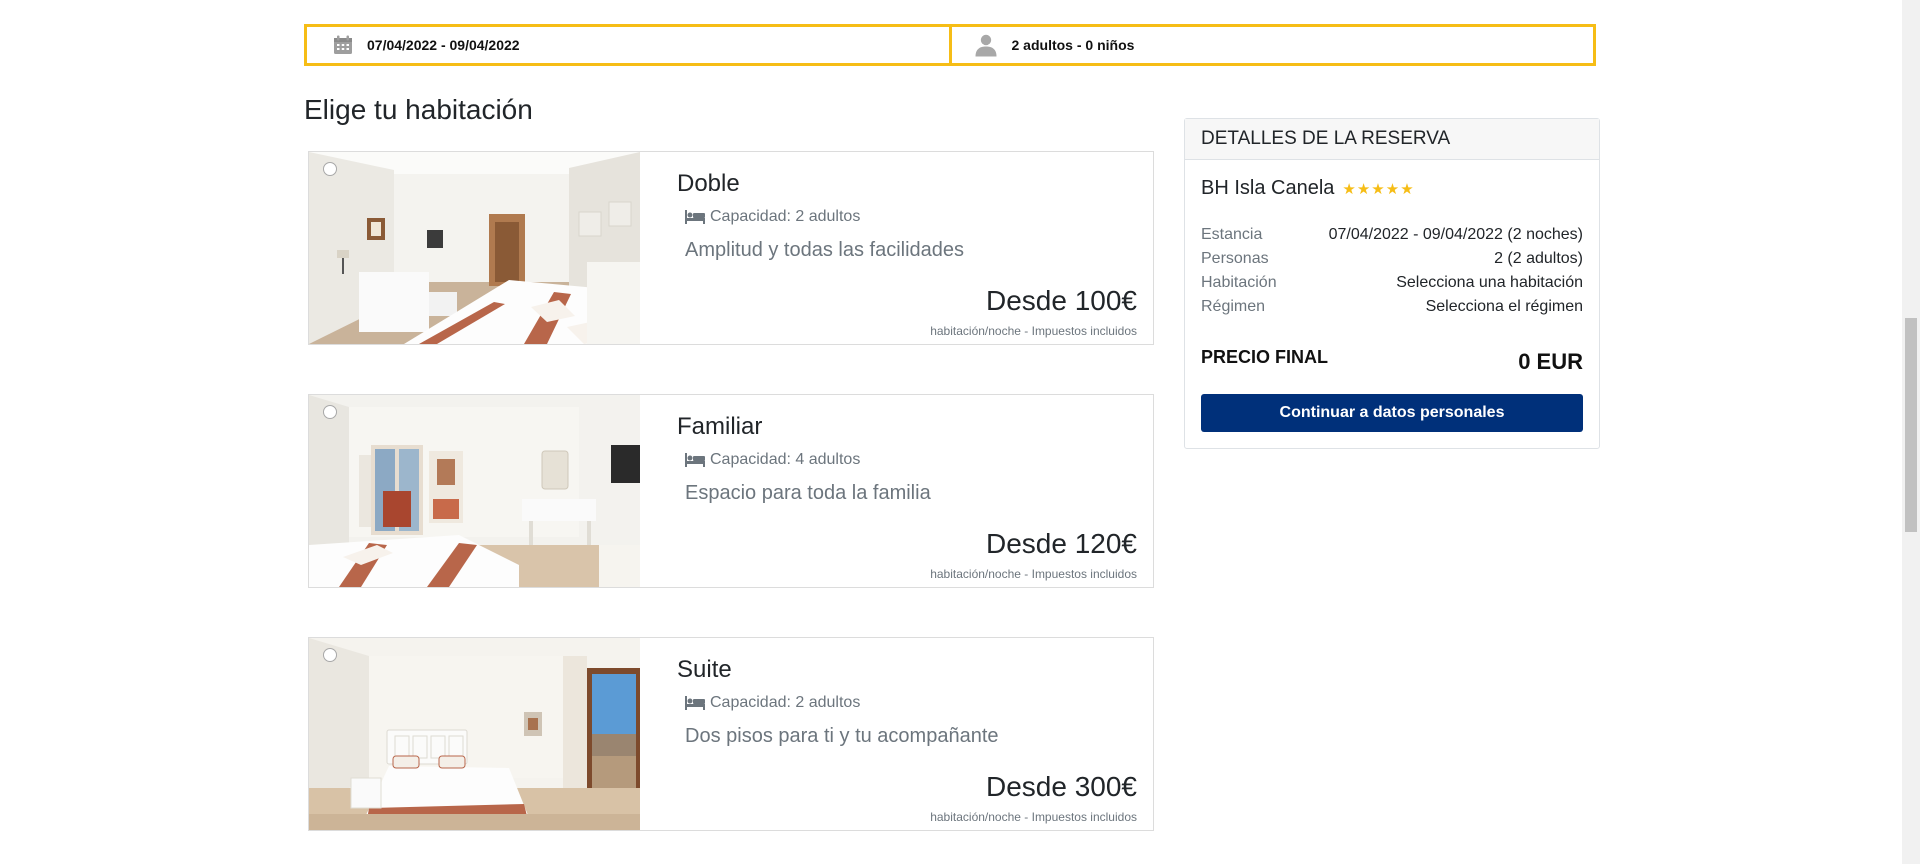 The width and height of the screenshot is (1920, 864). I want to click on room-capacity: Capacidad: 4 adultos, so click(772, 460).